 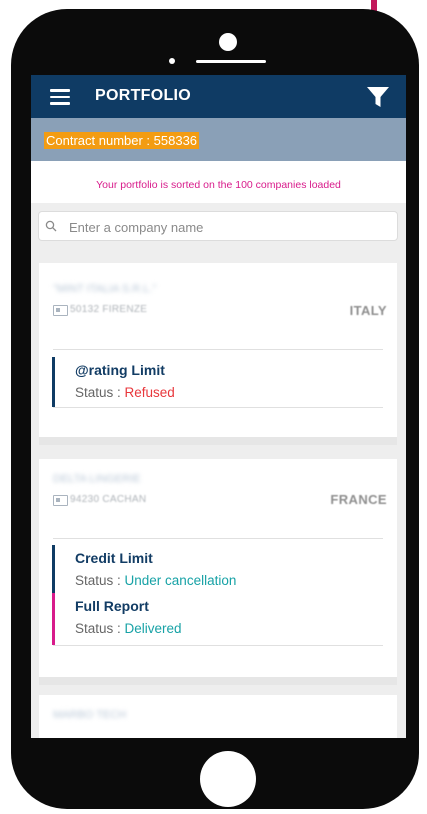 I want to click on product-status: Status : Delivered, so click(x=128, y=628).